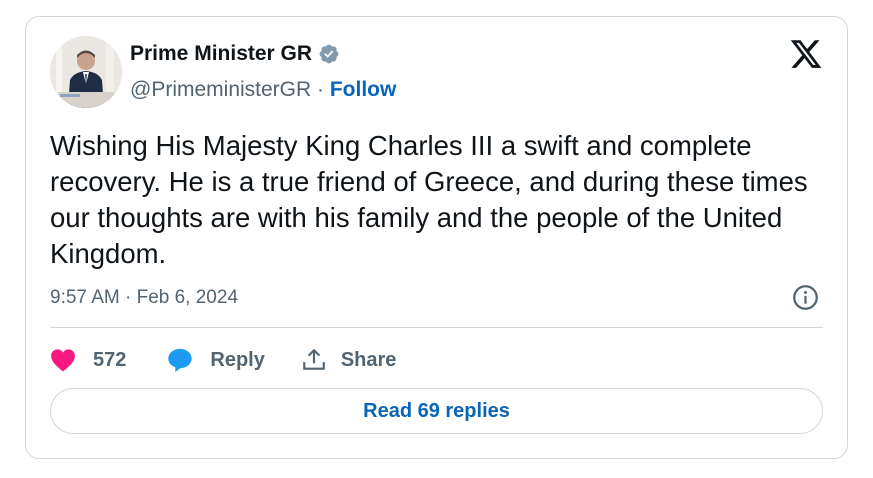  I want to click on author-name-row: Prime Minister GR, so click(235, 54).